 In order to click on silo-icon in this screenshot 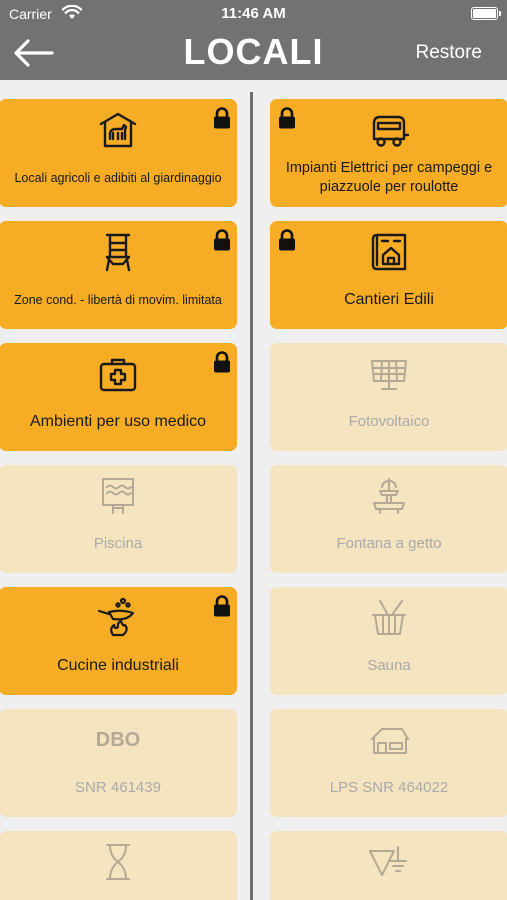, I will do `click(118, 252)`.